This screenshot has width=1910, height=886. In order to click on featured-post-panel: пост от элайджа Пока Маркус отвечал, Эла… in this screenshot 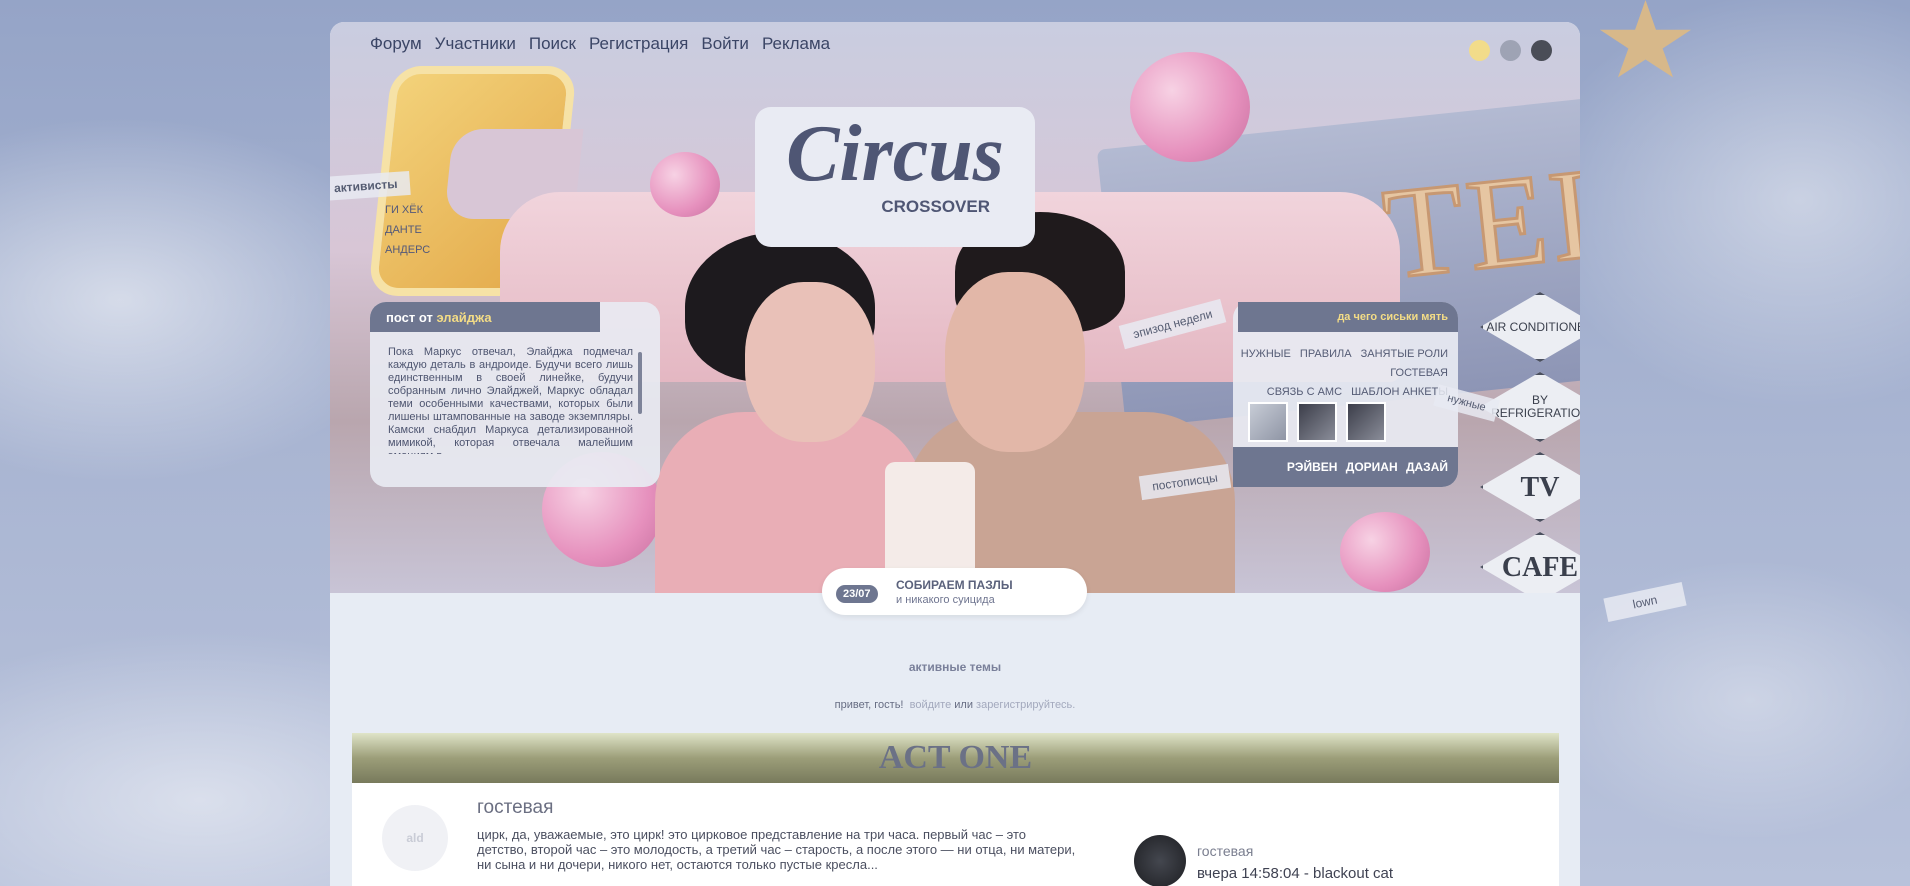, I will do `click(515, 394)`.